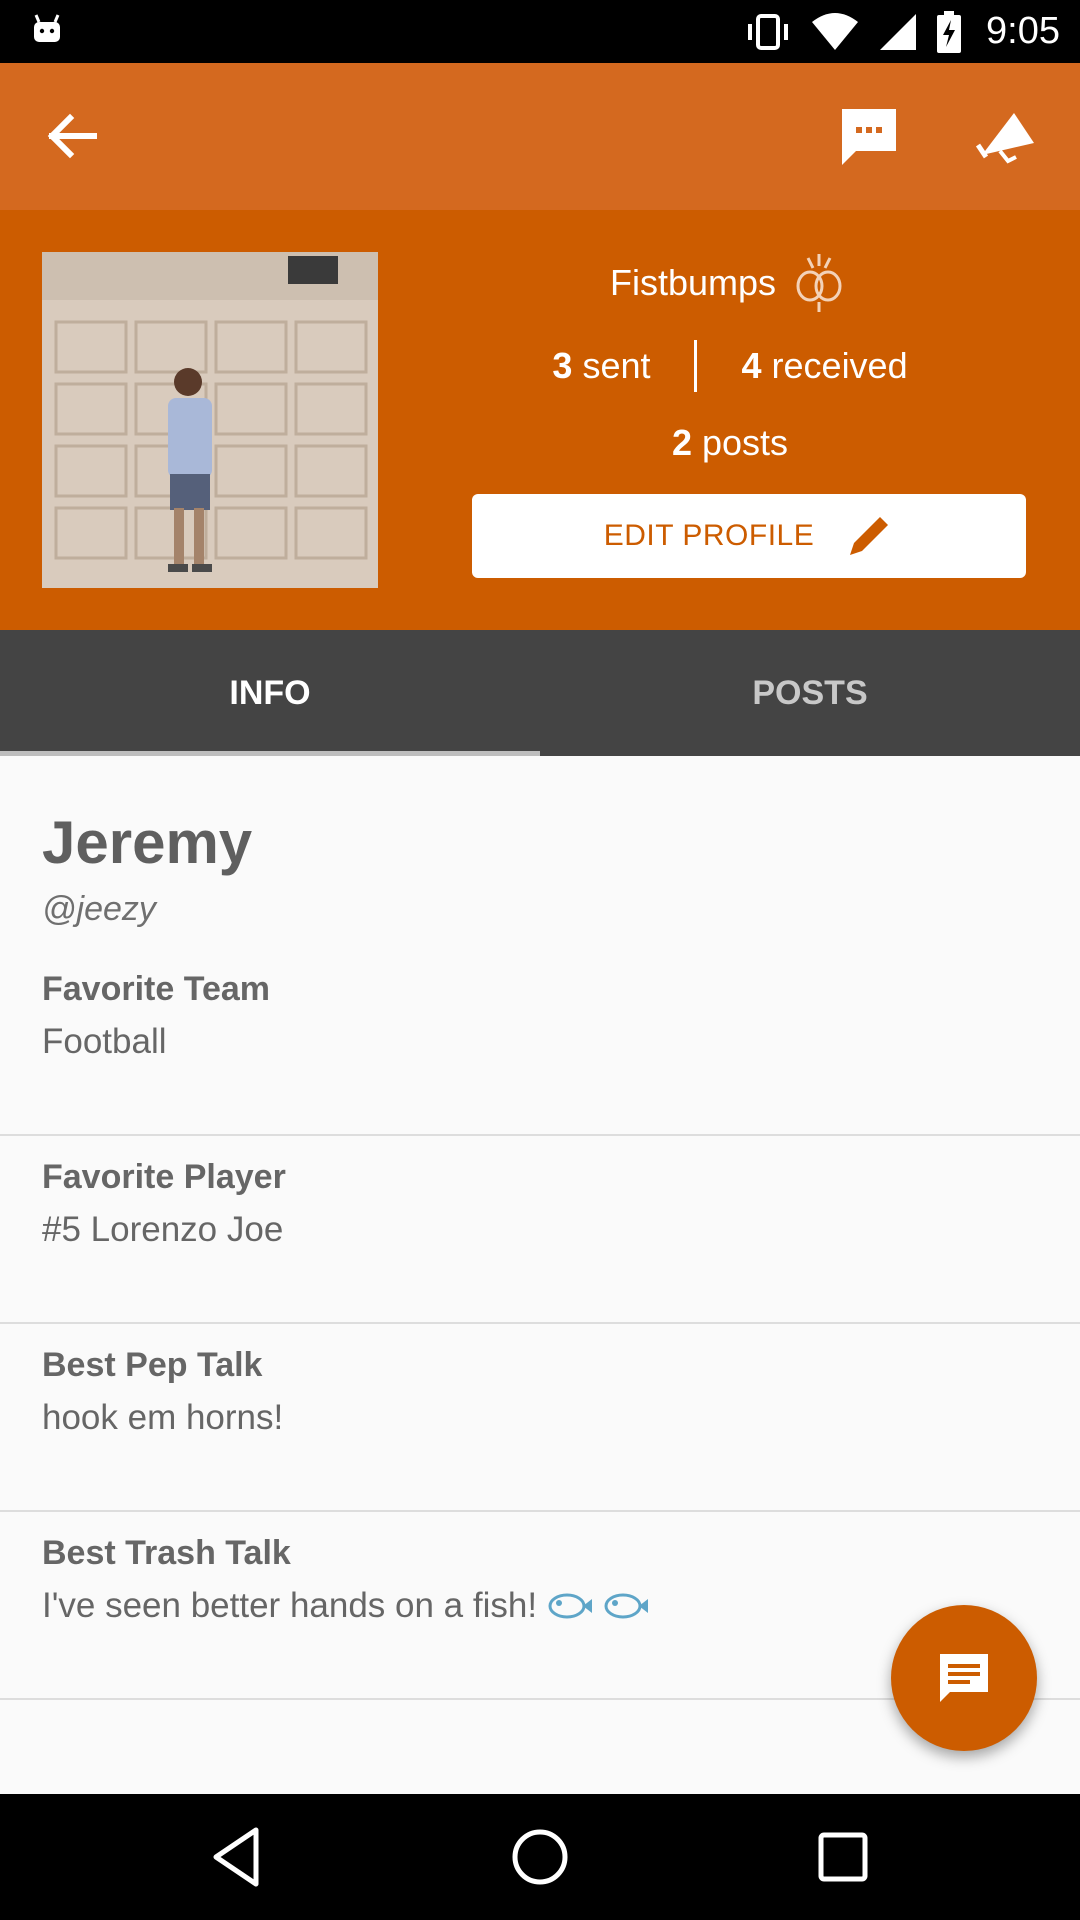  I want to click on user-handle: @jeezy, so click(99, 909).